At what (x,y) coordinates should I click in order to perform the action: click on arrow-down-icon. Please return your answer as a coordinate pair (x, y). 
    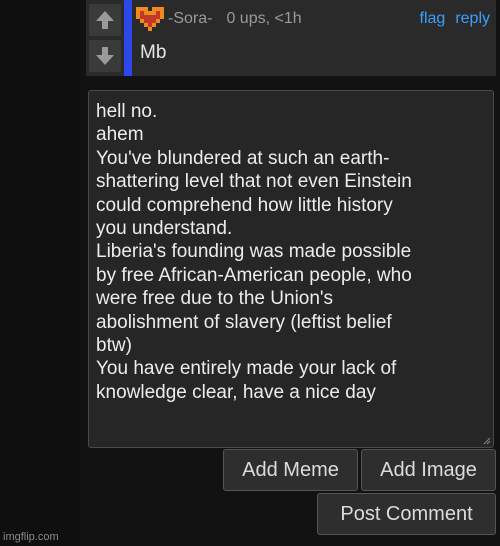
    Looking at the image, I should click on (105, 56).